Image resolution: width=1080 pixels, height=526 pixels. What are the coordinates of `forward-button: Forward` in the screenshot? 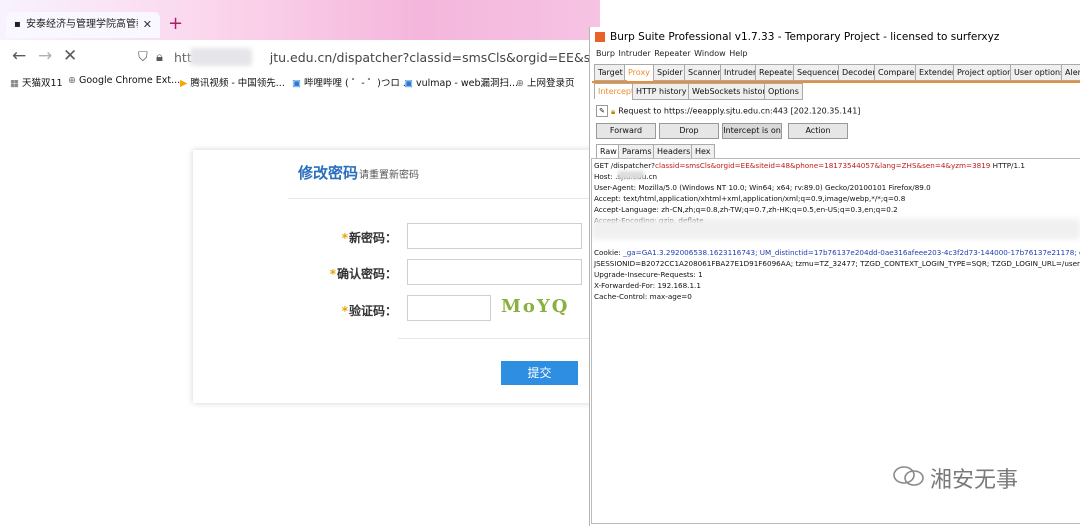 It's located at (626, 131).